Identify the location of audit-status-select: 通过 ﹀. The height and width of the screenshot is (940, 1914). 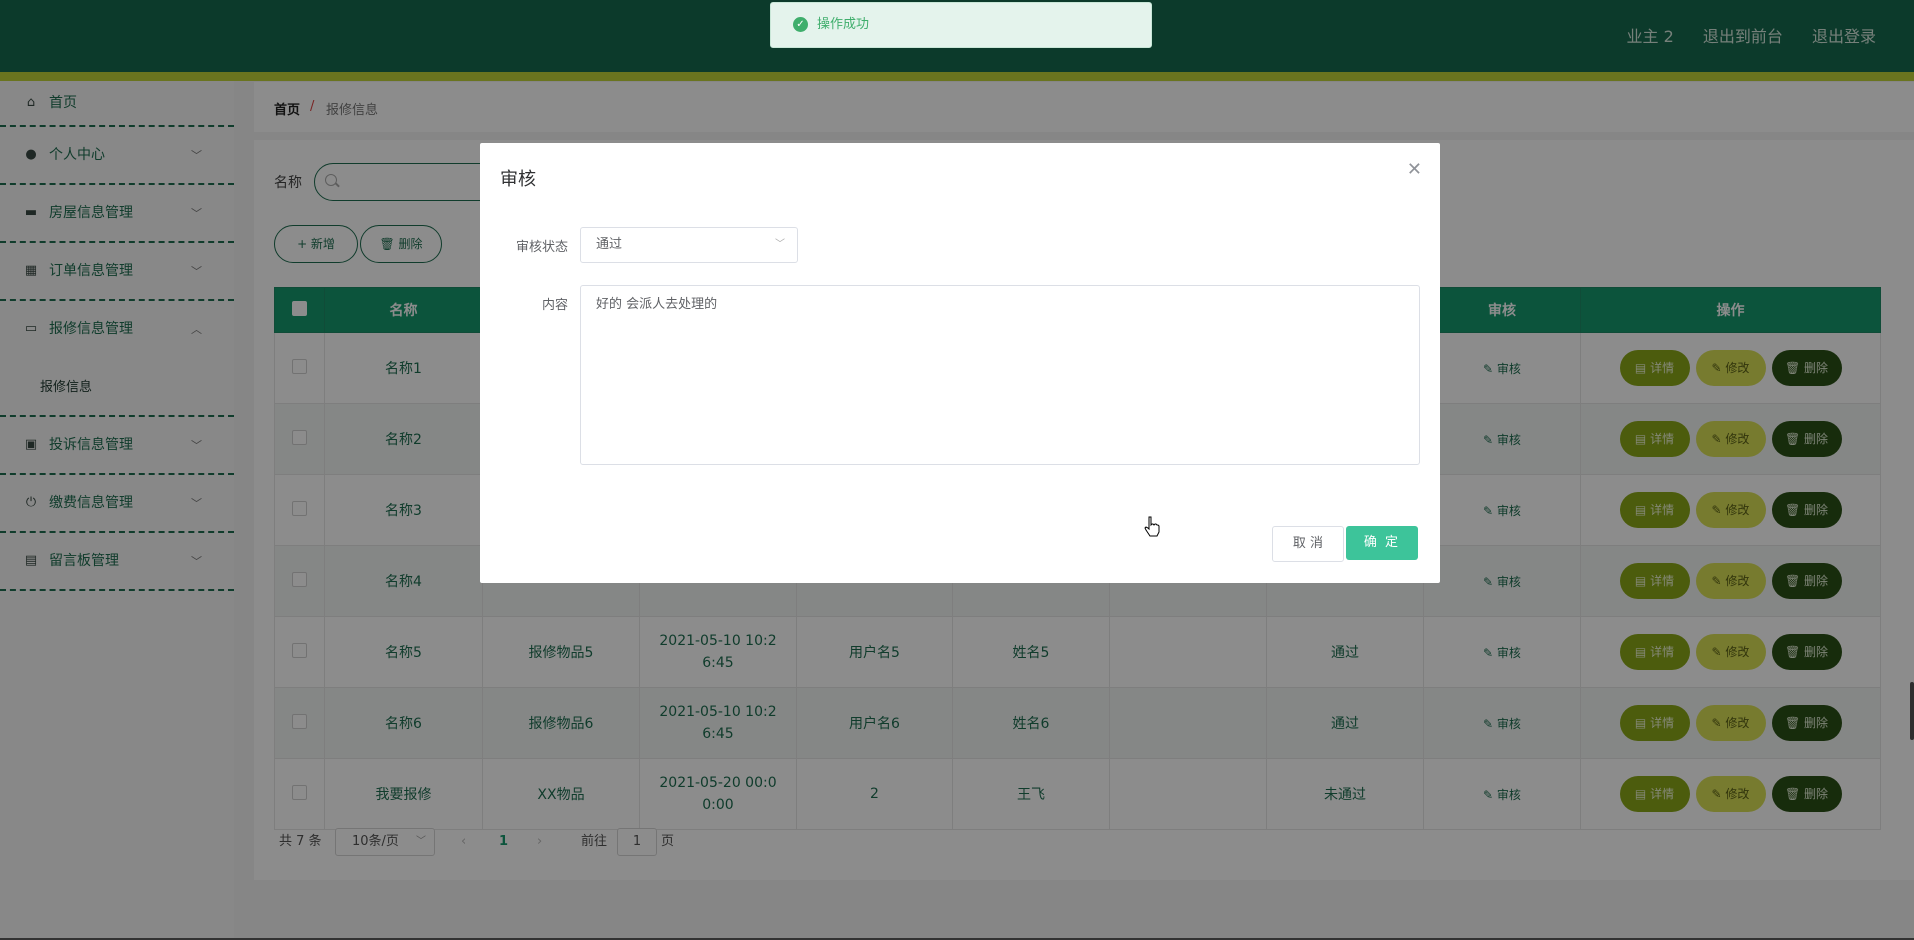
(689, 245).